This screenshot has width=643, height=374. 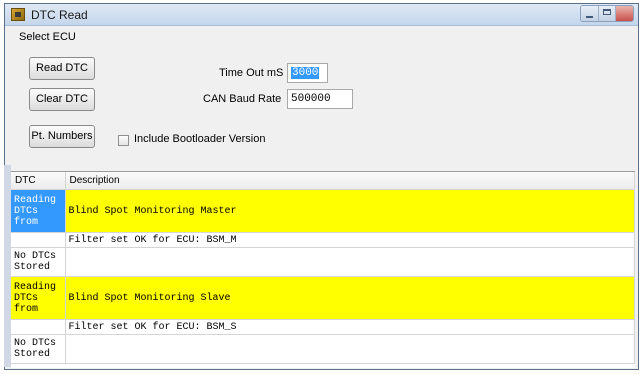 What do you see at coordinates (18, 14) in the screenshot?
I see `app-icon` at bounding box center [18, 14].